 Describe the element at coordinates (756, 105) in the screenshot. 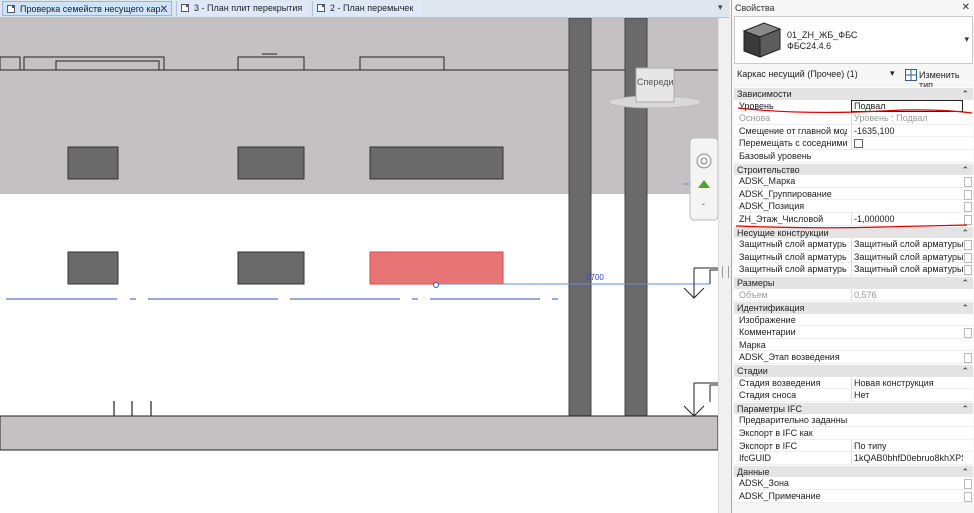

I see `property-name: Уровень` at that location.